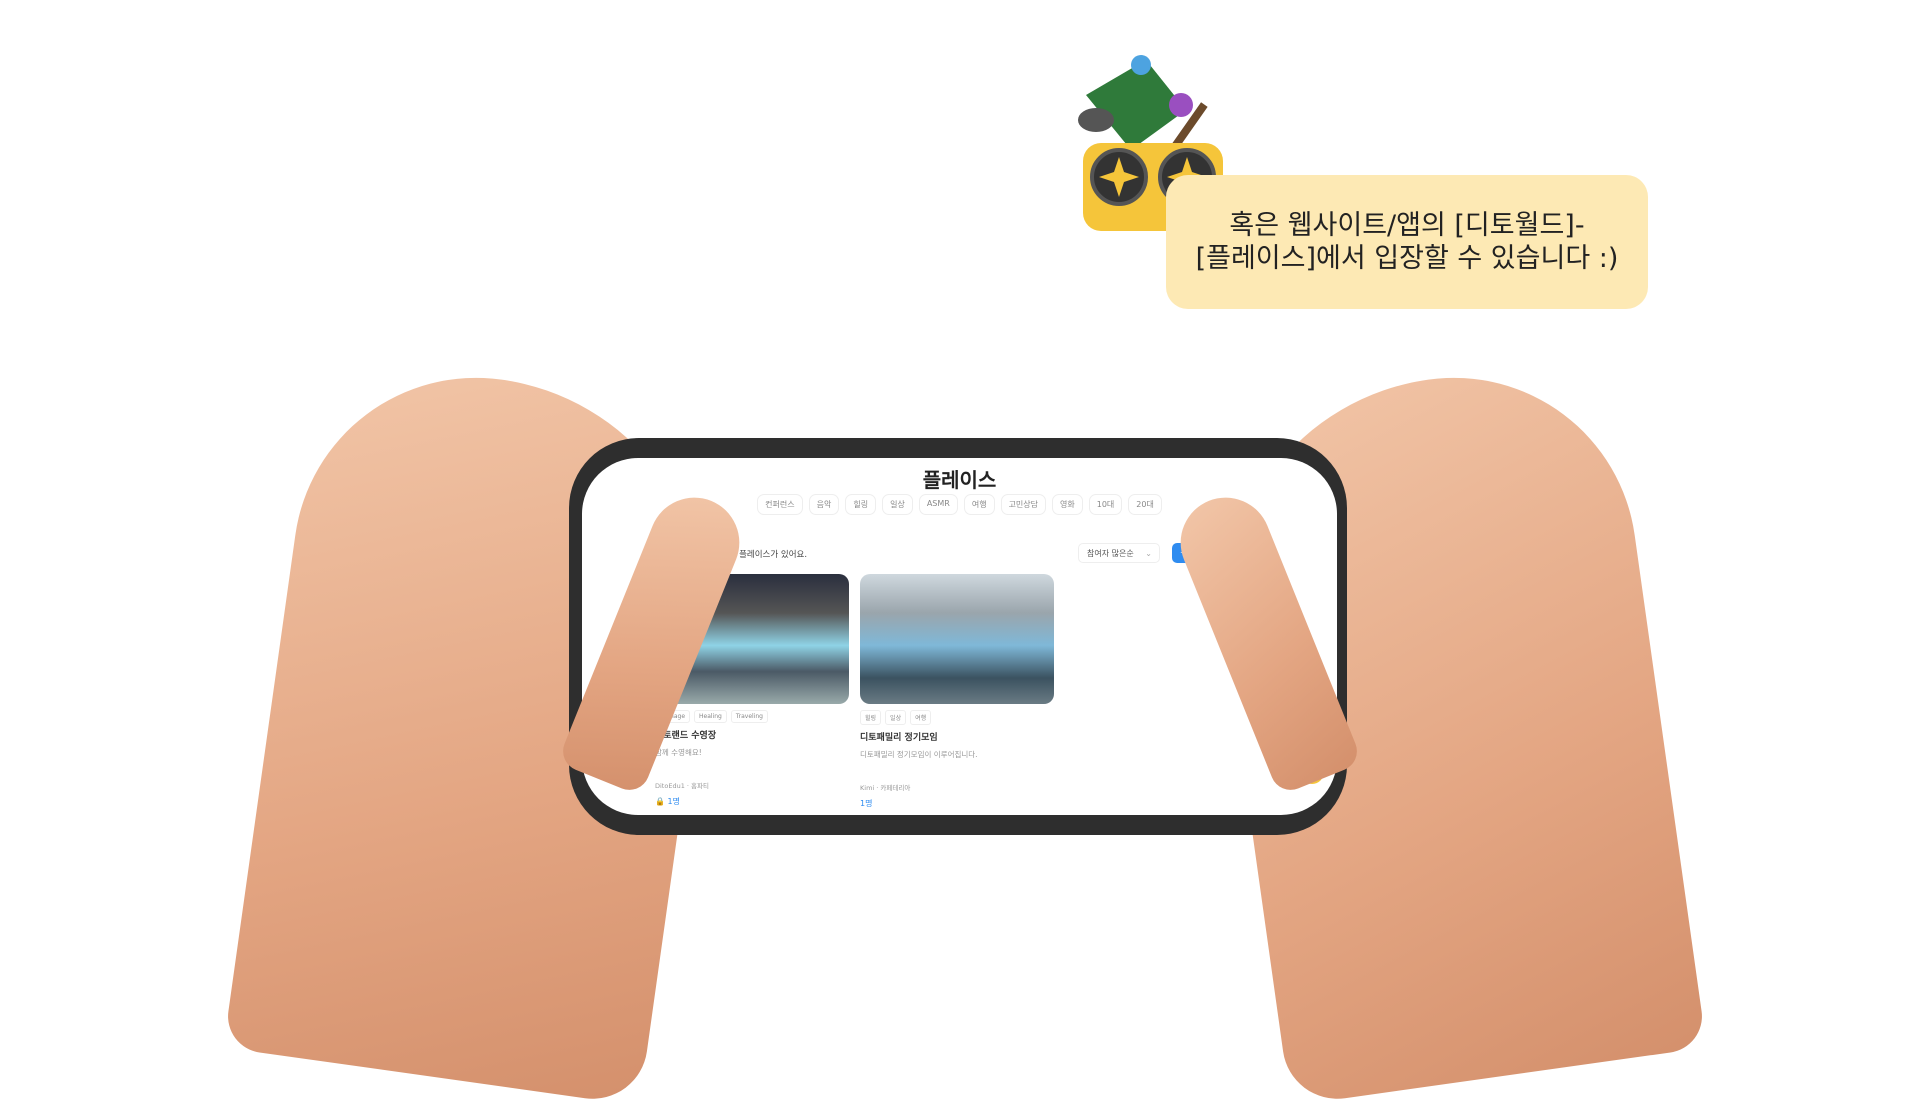 The image size is (1920, 1106). Describe the element at coordinates (861, 504) in the screenshot. I see `category-chip: 힐링` at that location.